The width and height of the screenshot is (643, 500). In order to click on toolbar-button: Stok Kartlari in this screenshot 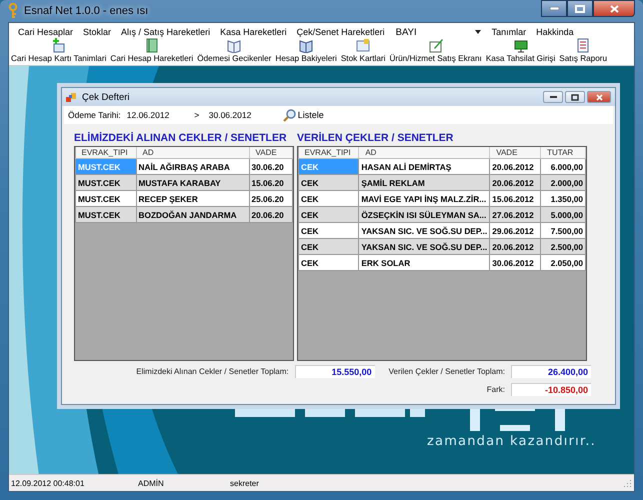, I will do `click(363, 51)`.